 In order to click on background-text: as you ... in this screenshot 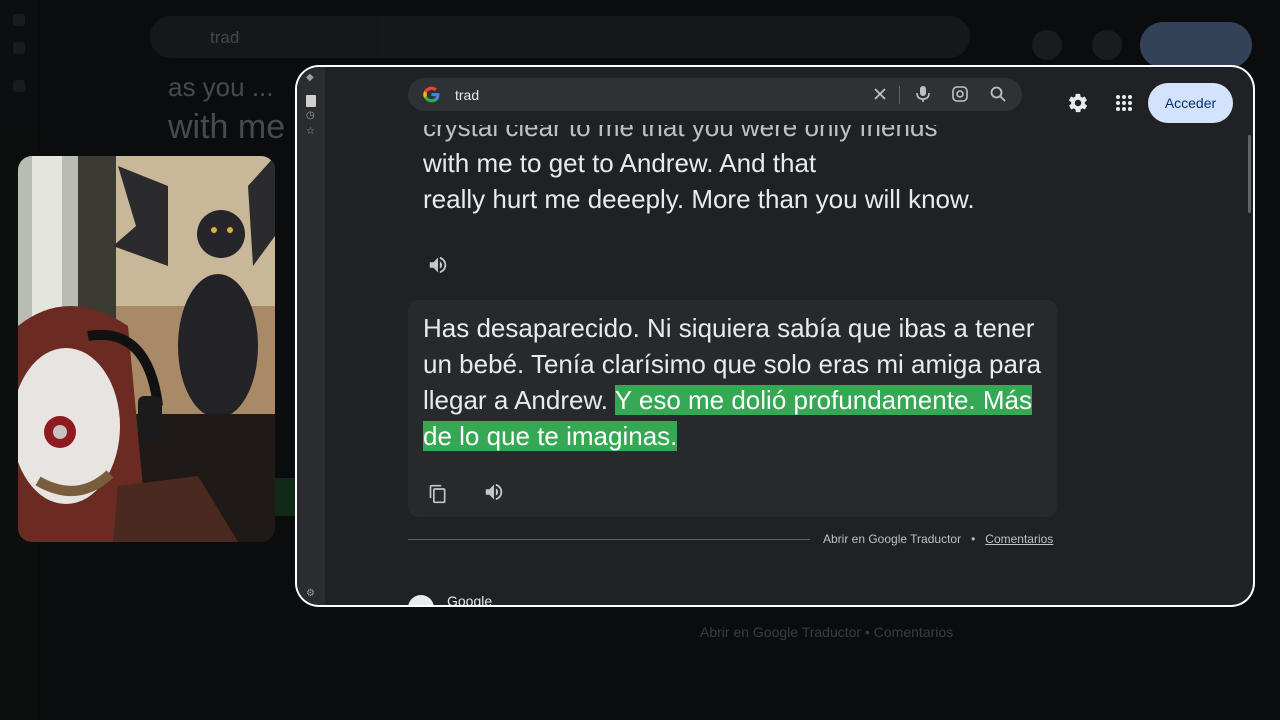, I will do `click(221, 87)`.